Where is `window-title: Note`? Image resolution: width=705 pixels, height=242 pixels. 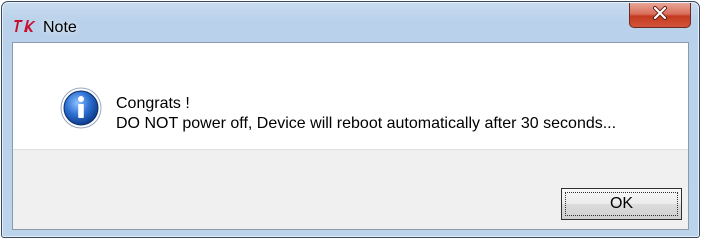 window-title: Note is located at coordinates (60, 27).